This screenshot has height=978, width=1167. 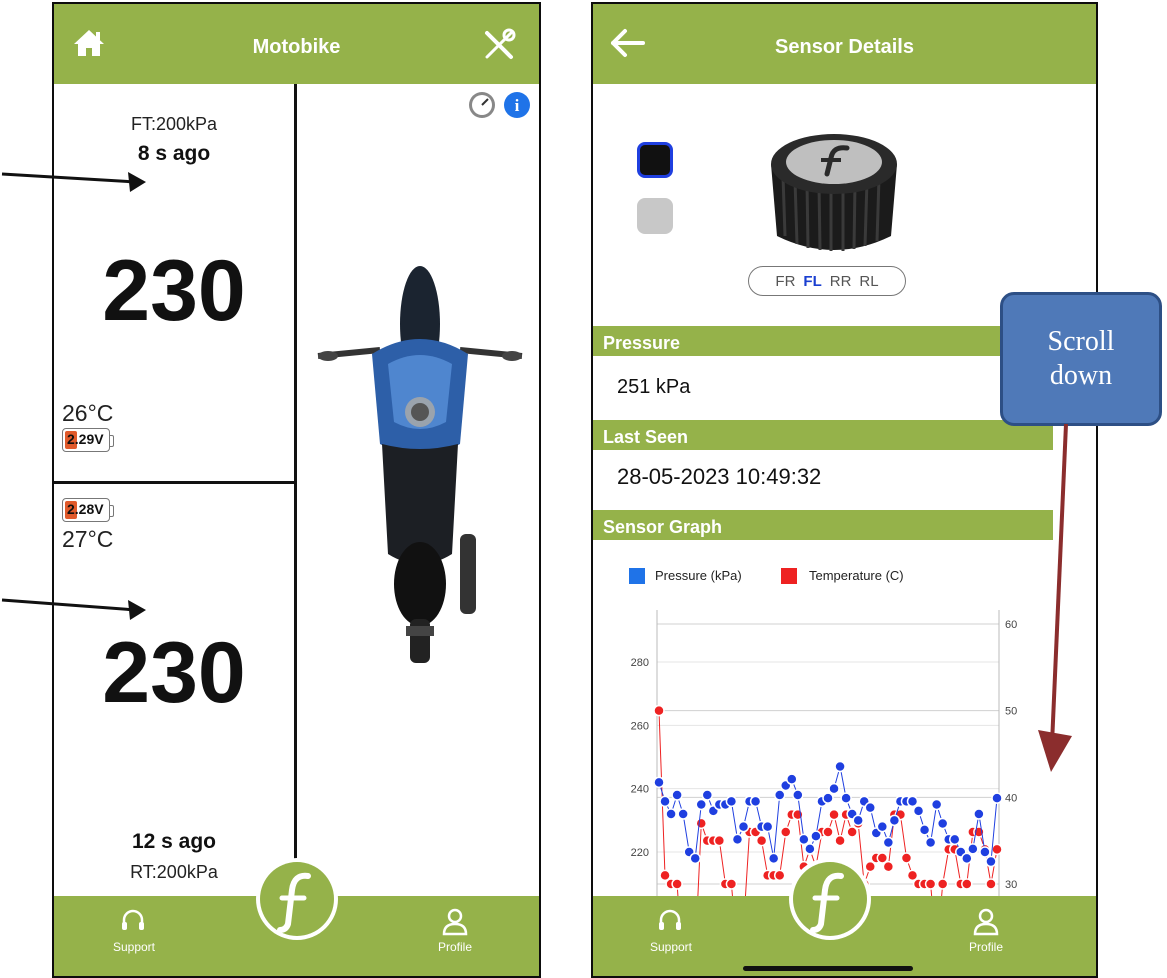 I want to click on sensor-graph-section-header: Sensor Graph, so click(x=823, y=525).